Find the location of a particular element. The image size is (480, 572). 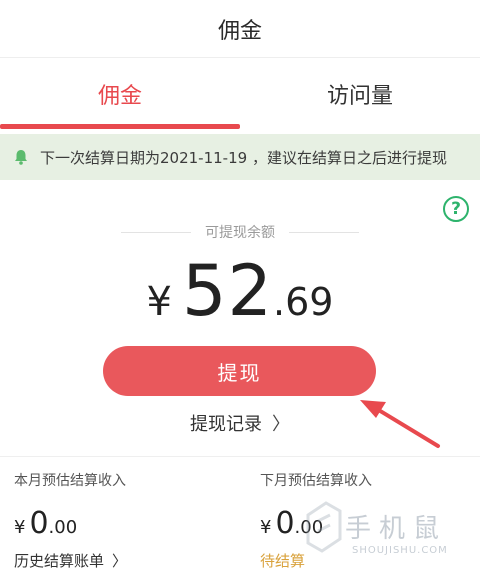

settlement-notice: 下一次结算日期为2021-11-19 ，建议在结算日之后进行提现 is located at coordinates (240, 157).